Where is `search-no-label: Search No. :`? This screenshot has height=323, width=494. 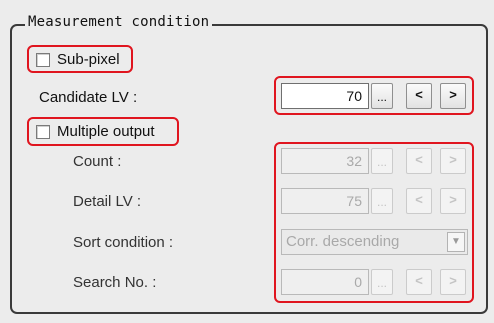 search-no-label: Search No. : is located at coordinates (115, 282).